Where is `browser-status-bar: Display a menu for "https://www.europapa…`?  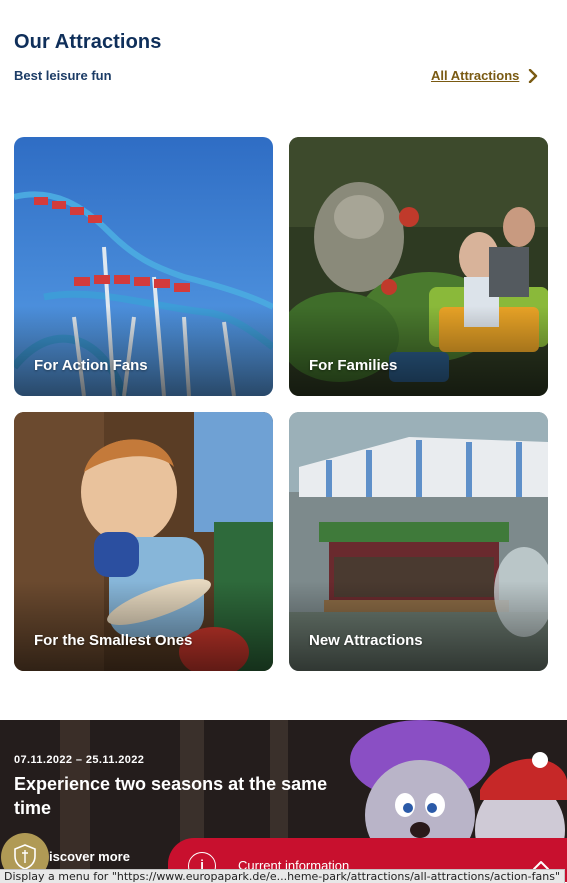 browser-status-bar: Display a menu for "https://www.europapa… is located at coordinates (282, 876).